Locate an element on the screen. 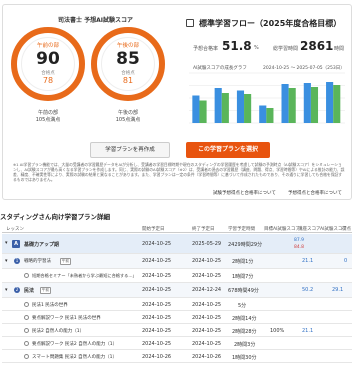 The width and height of the screenshot is (354, 373). table-row: 民法1 民法の世界 2024-10-25 2024-10-25 5分 is located at coordinates (177, 304).